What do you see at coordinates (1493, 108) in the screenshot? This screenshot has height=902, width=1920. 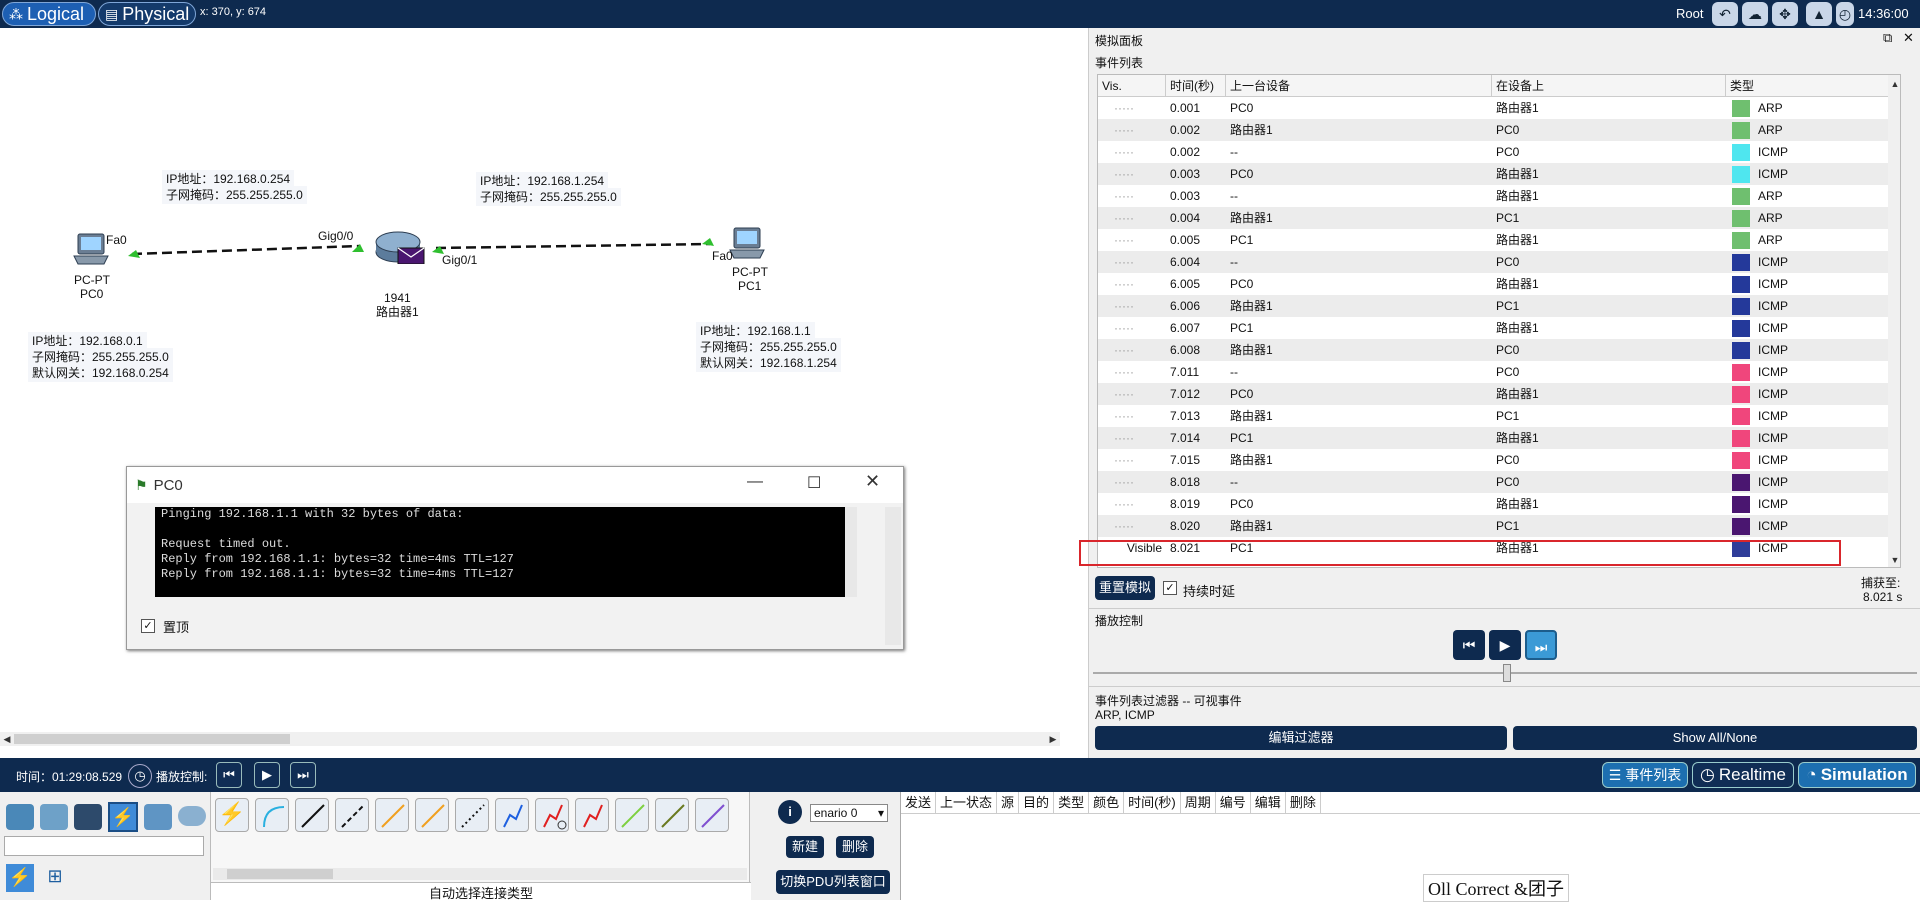 I see `event-row: ····· 0.001 PC0 路由器1 ARP` at bounding box center [1493, 108].